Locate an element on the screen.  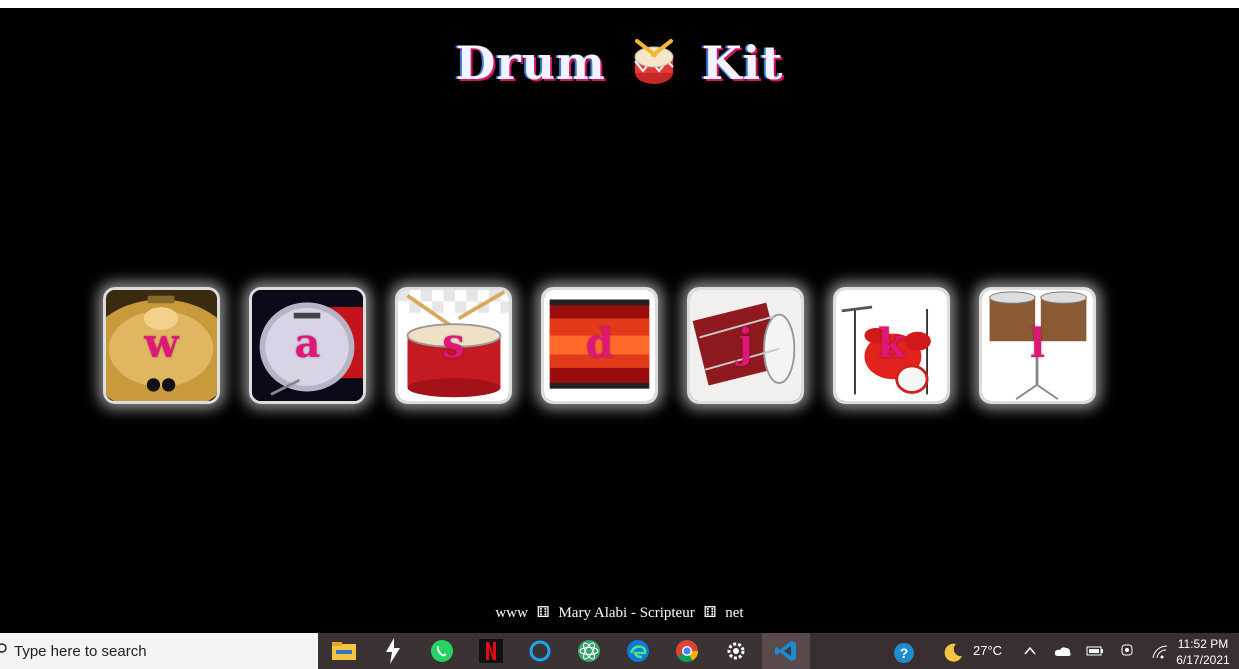
key-letter: w is located at coordinates (161, 343).